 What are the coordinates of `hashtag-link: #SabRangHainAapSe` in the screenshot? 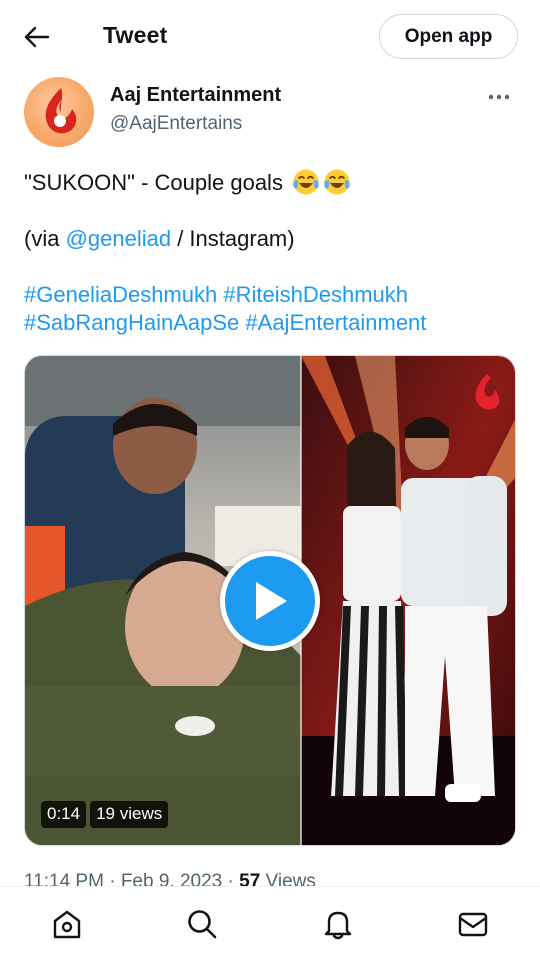 It's located at (131, 322).